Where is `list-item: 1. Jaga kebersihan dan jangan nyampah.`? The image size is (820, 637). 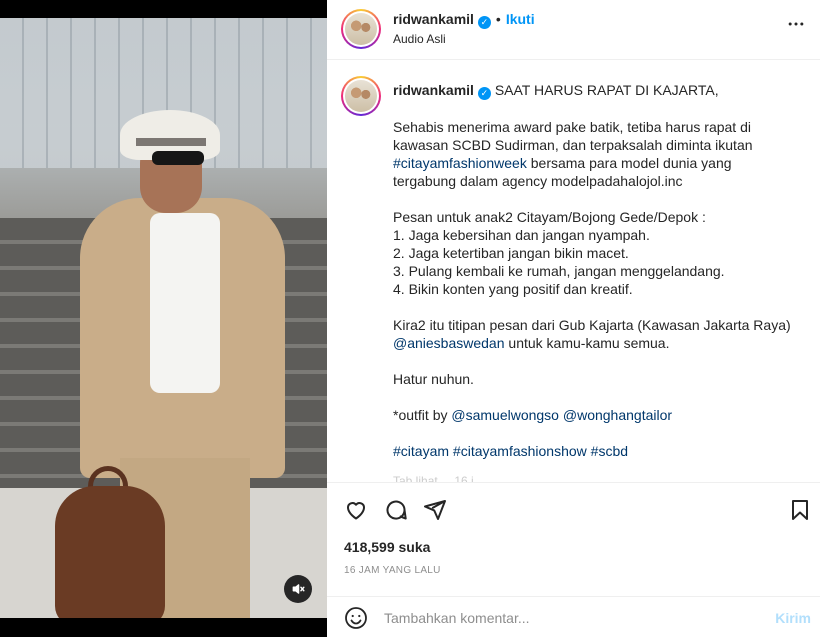 list-item: 1. Jaga kebersihan dan jangan nyampah. is located at coordinates (521, 234).